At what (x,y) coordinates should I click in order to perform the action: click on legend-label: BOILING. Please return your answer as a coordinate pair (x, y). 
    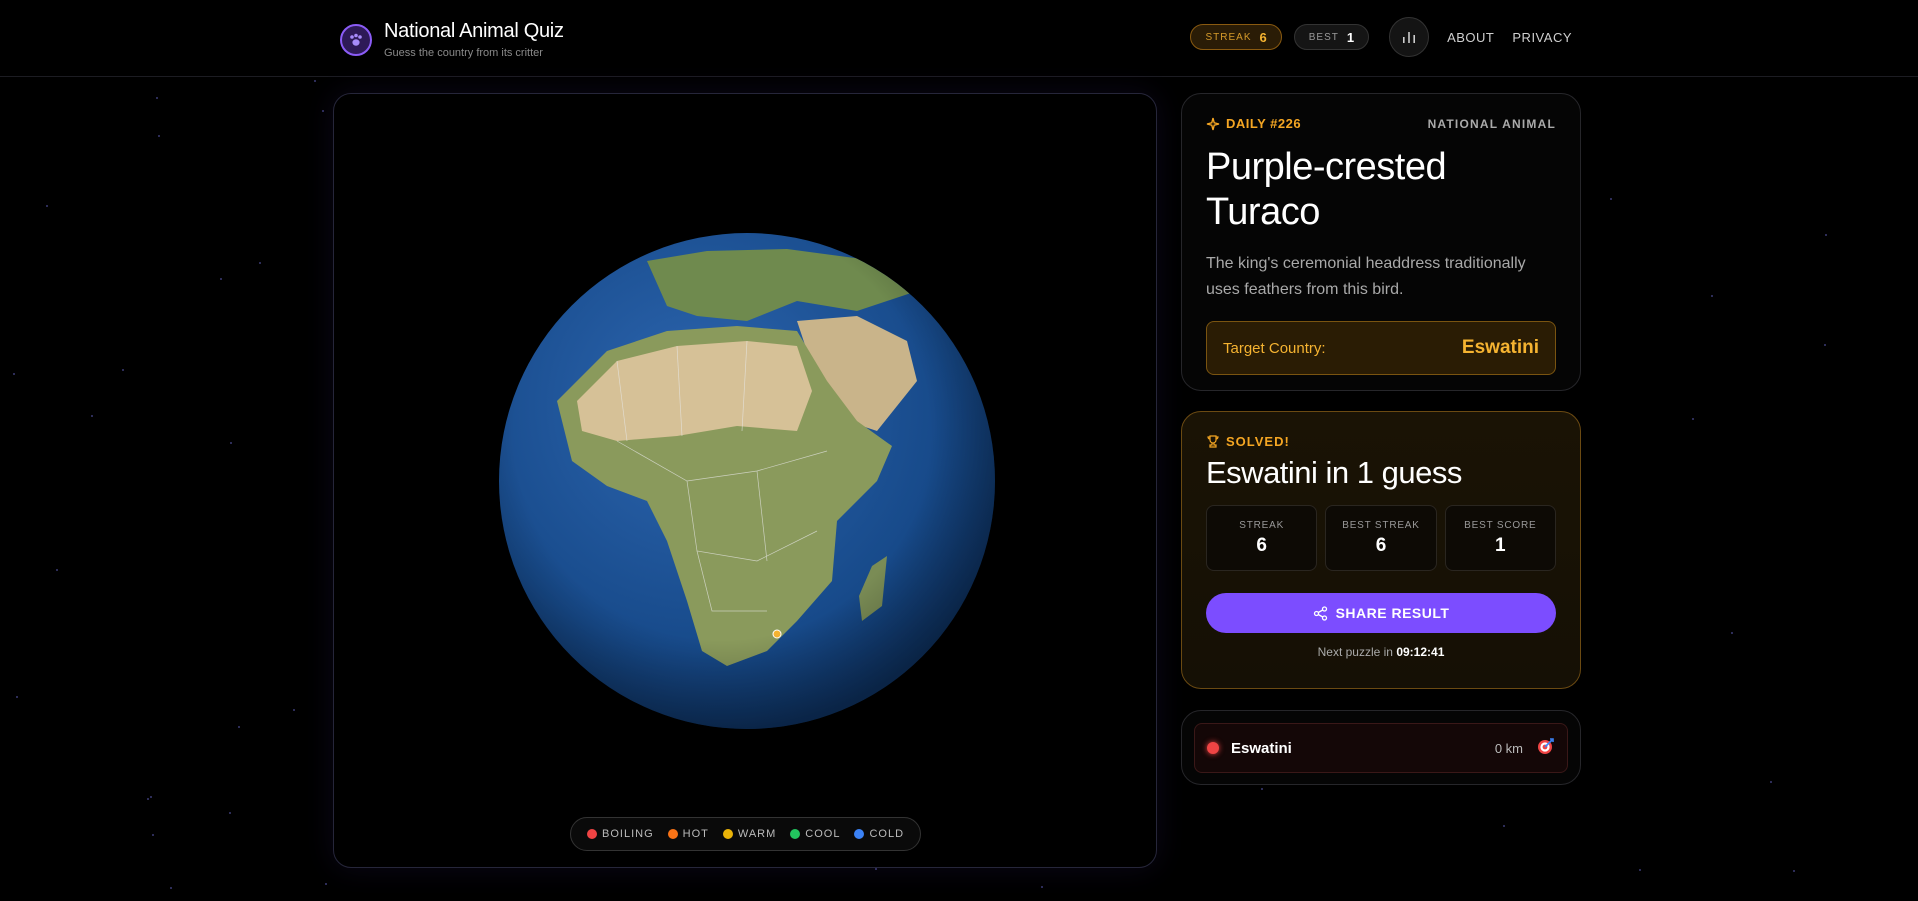
    Looking at the image, I should click on (628, 834).